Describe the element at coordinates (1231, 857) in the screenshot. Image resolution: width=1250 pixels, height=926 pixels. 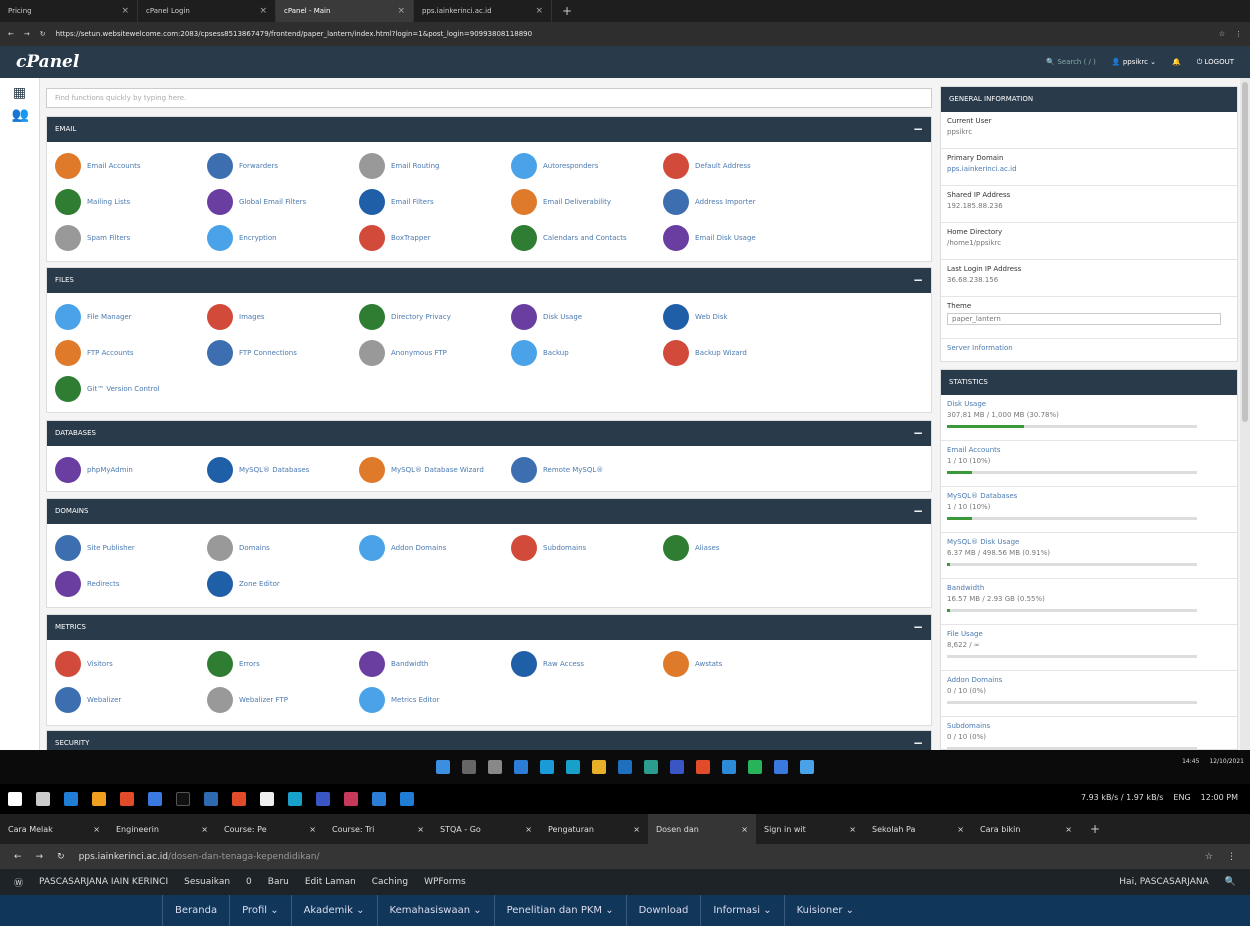
I see `menu-icon: ⋮` at that location.